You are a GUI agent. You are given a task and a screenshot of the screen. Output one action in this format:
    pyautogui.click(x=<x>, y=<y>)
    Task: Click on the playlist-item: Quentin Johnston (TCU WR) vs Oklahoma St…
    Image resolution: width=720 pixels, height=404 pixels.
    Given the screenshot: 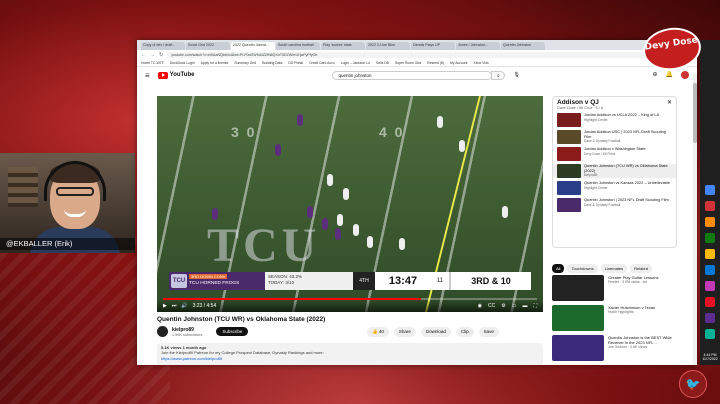 What is the action you would take?
    pyautogui.click(x=614, y=171)
    